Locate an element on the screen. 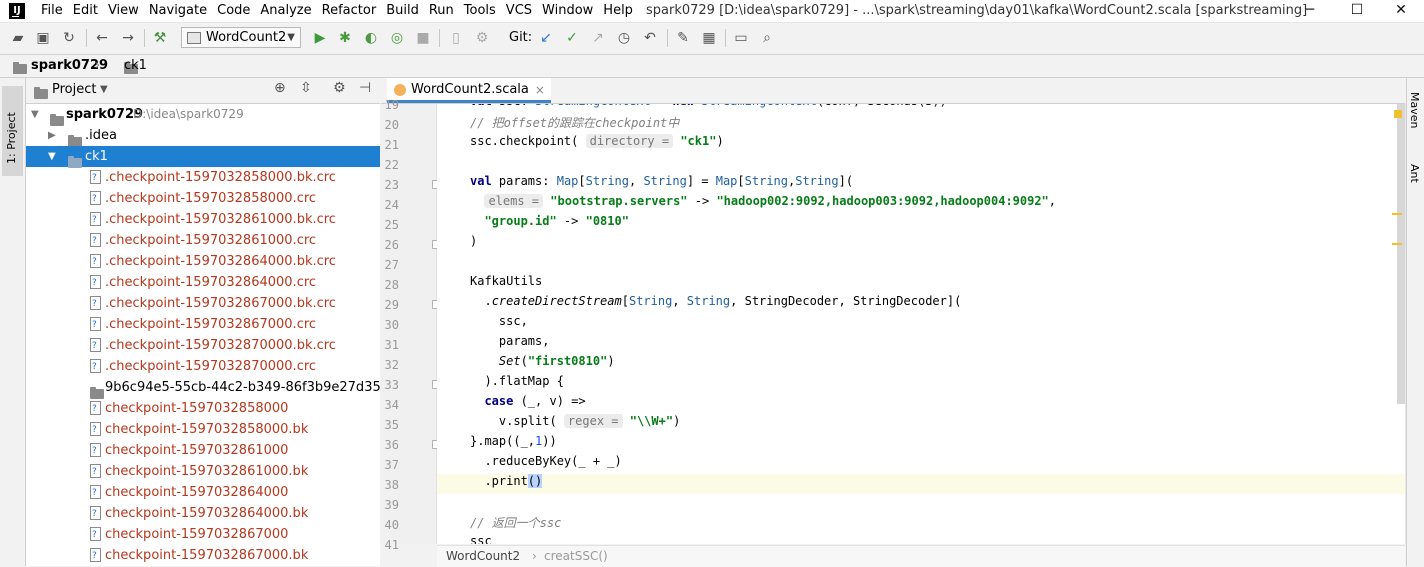  tree-item-file: .checkpoint-1597032861000.crc is located at coordinates (203, 241).